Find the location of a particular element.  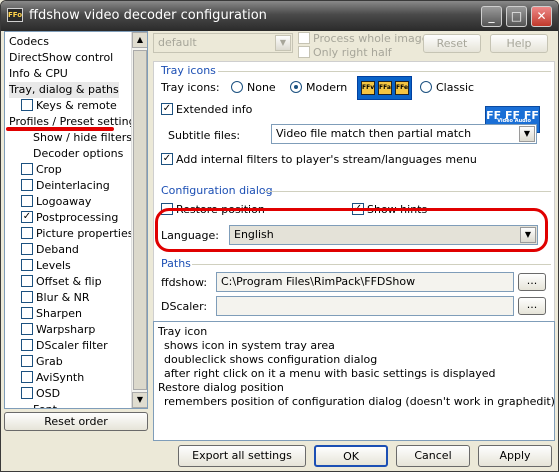

tree-item: Codecs is located at coordinates (29, 42).